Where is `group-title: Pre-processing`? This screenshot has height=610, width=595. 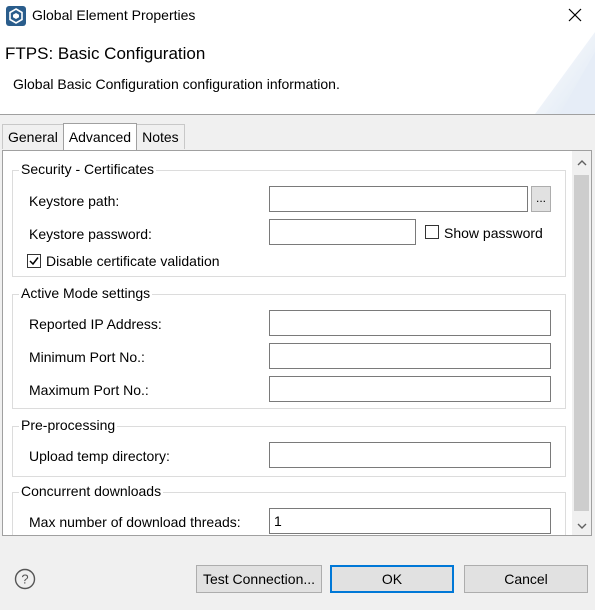
group-title: Pre-processing is located at coordinates (68, 425).